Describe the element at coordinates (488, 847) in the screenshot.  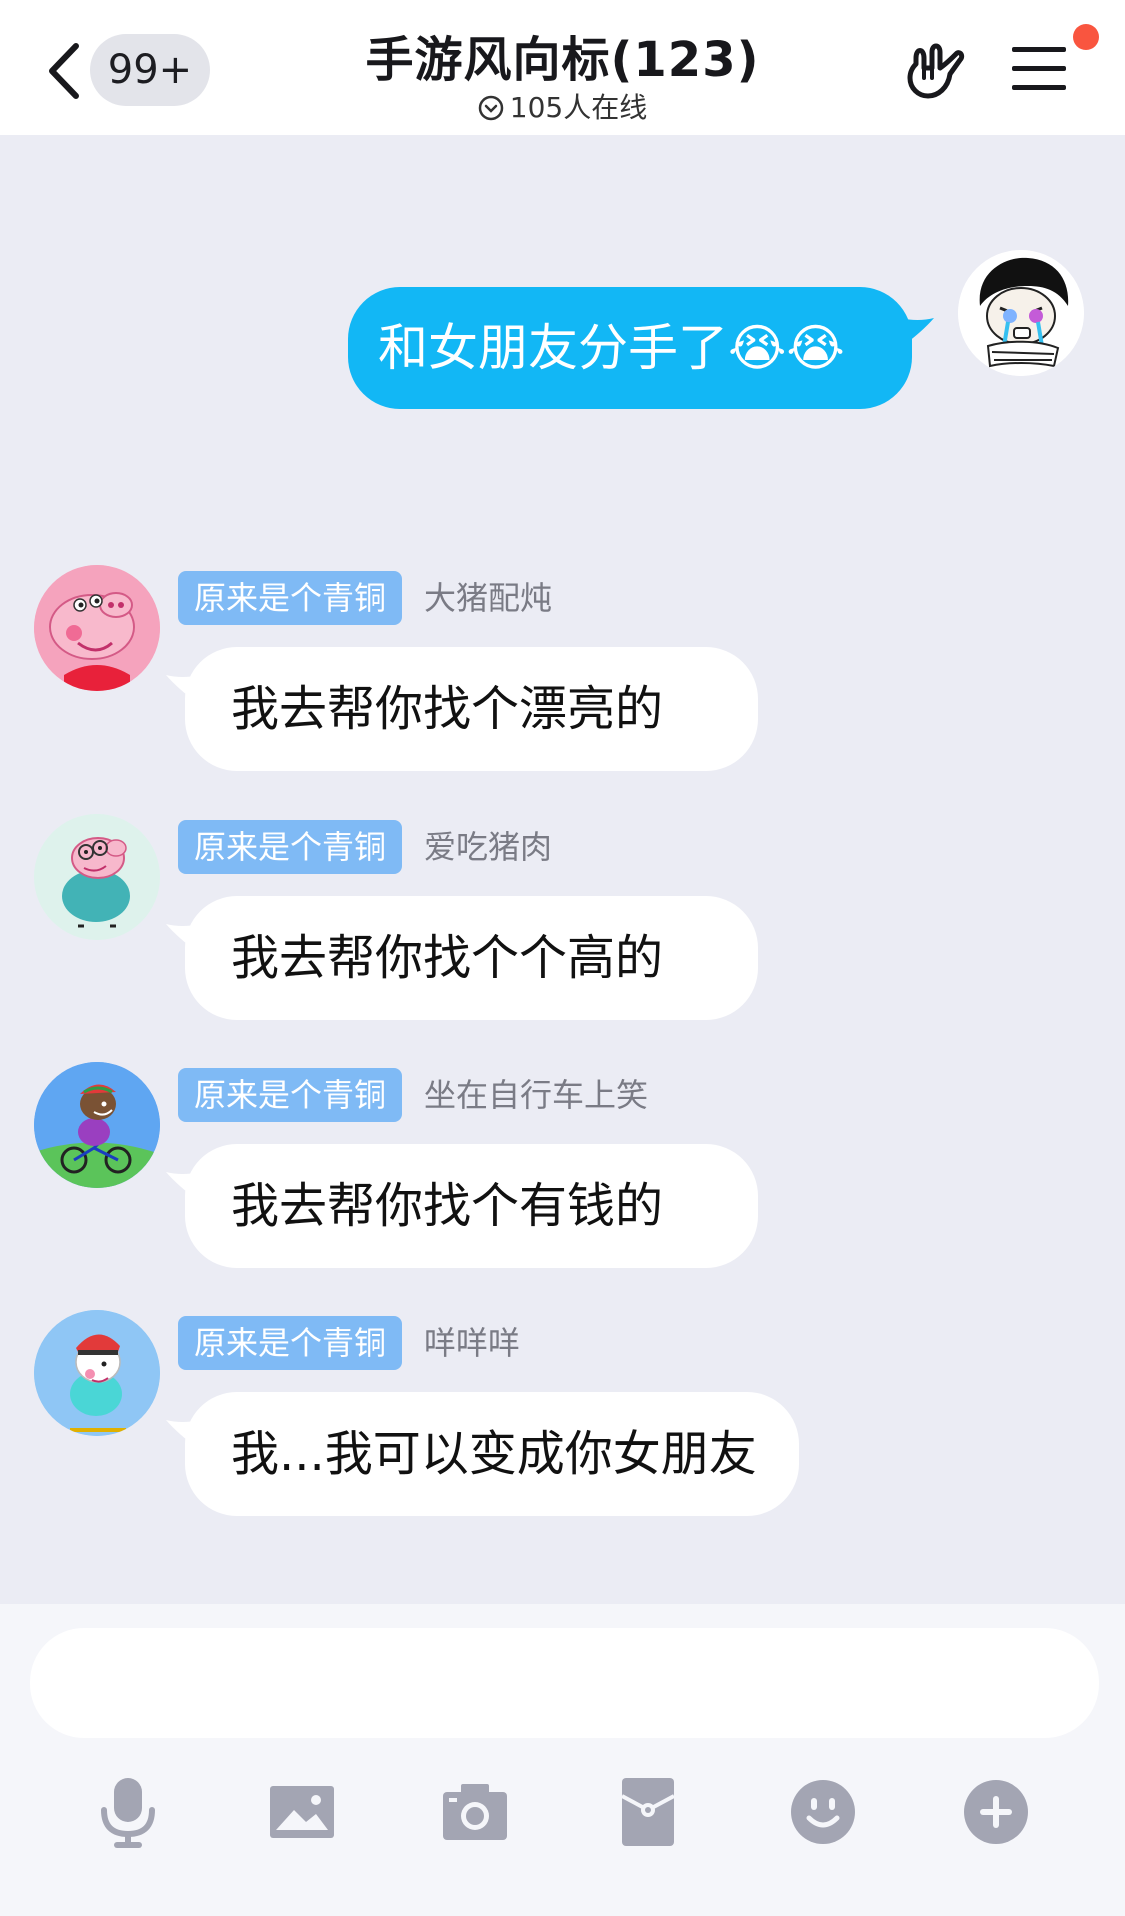
I see `sender-nickname: 爱吃猪肉` at that location.